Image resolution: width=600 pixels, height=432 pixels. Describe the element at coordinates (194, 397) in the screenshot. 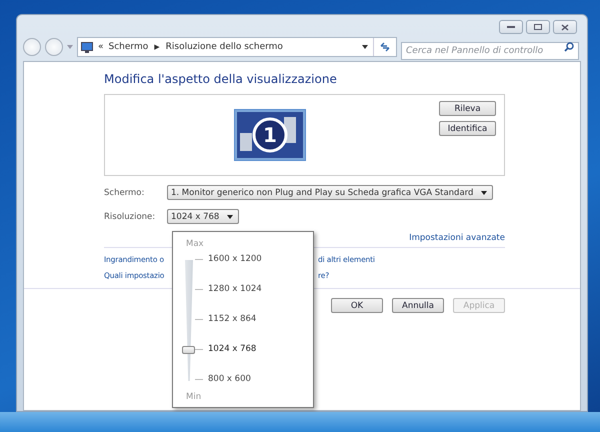

I see `min-label: Min` at that location.